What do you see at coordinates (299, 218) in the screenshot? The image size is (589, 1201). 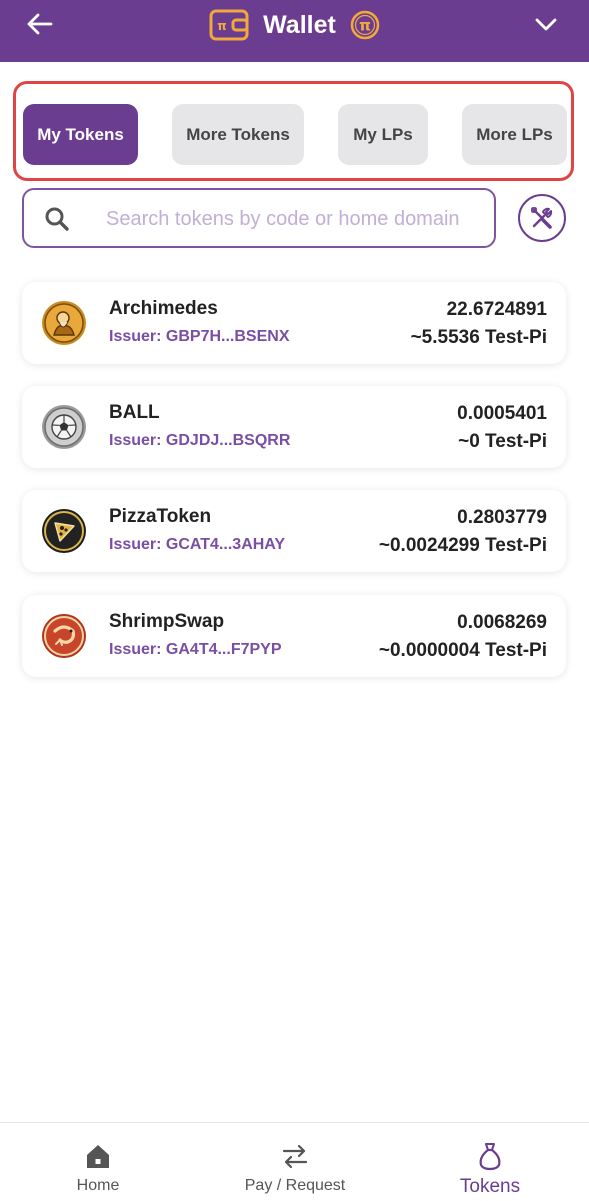 I see `search-input` at bounding box center [299, 218].